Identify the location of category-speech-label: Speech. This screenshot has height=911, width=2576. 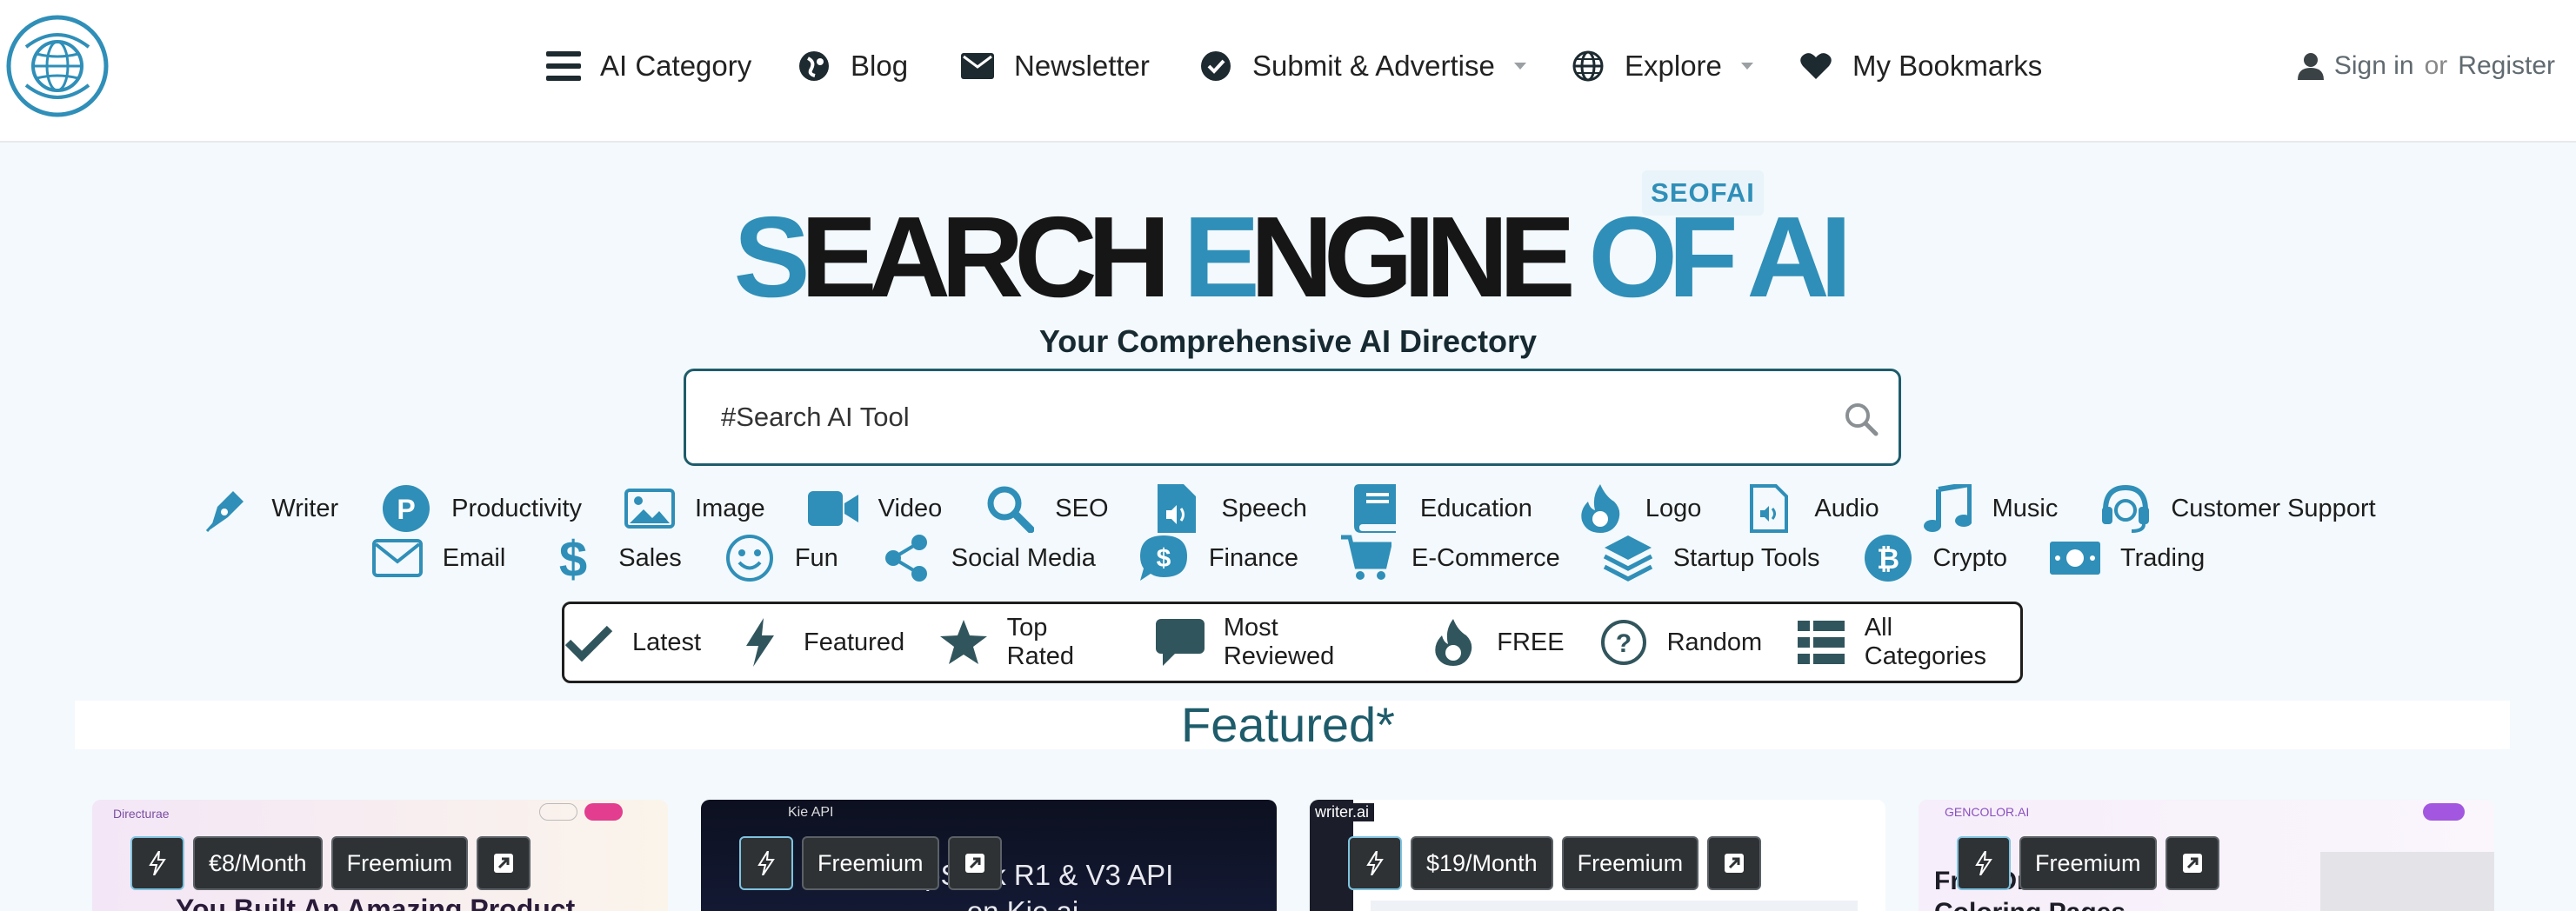
(1264, 508).